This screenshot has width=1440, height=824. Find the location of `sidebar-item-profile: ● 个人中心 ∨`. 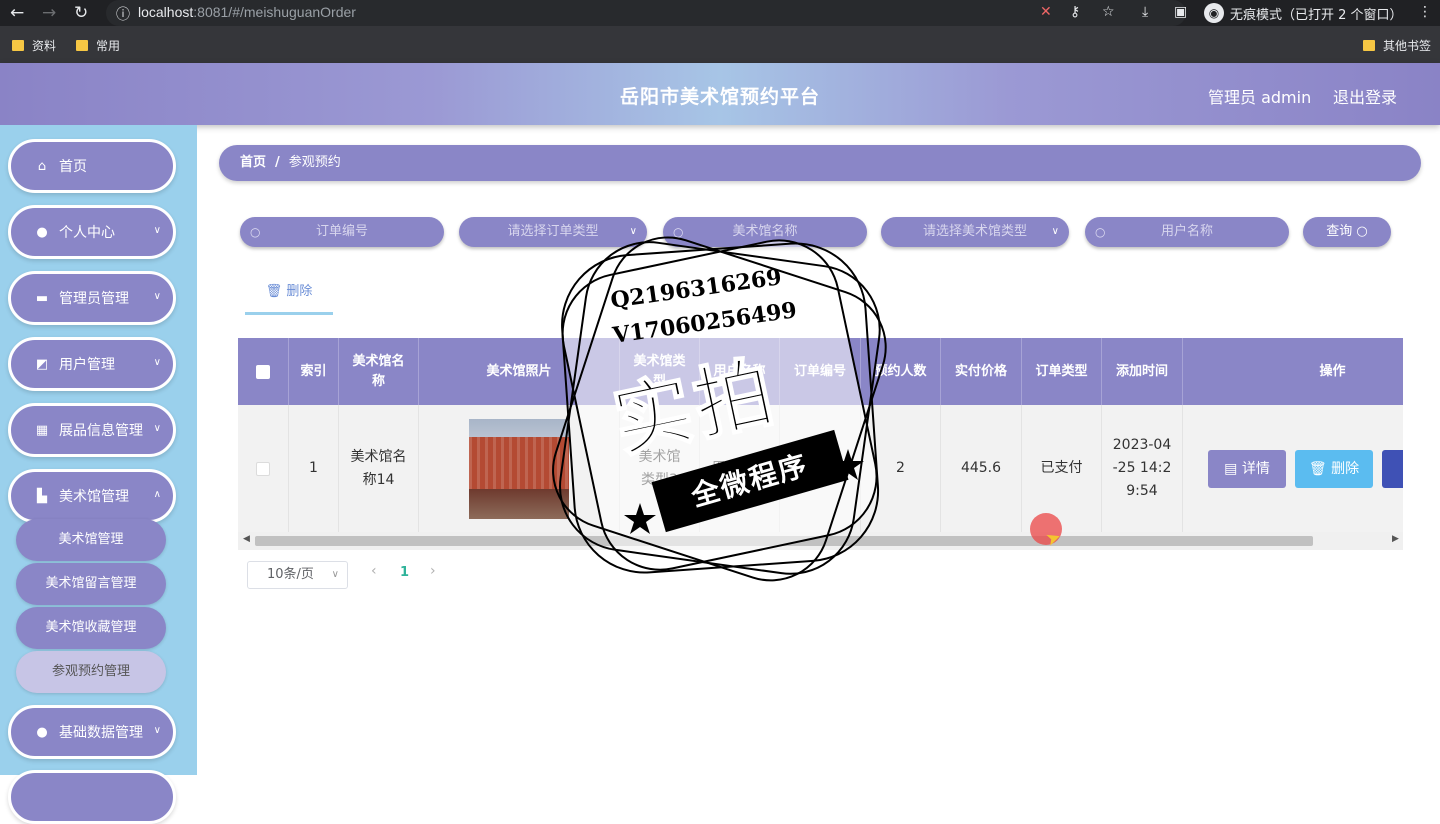

sidebar-item-profile: ● 个人中心 ∨ is located at coordinates (92, 232).